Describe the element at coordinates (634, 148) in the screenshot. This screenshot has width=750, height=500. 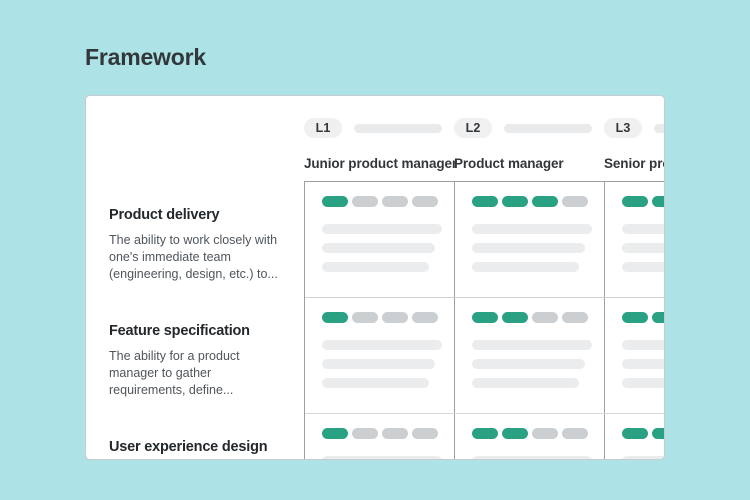
I see `level-column-header-l3: L3 Senior product manager` at that location.